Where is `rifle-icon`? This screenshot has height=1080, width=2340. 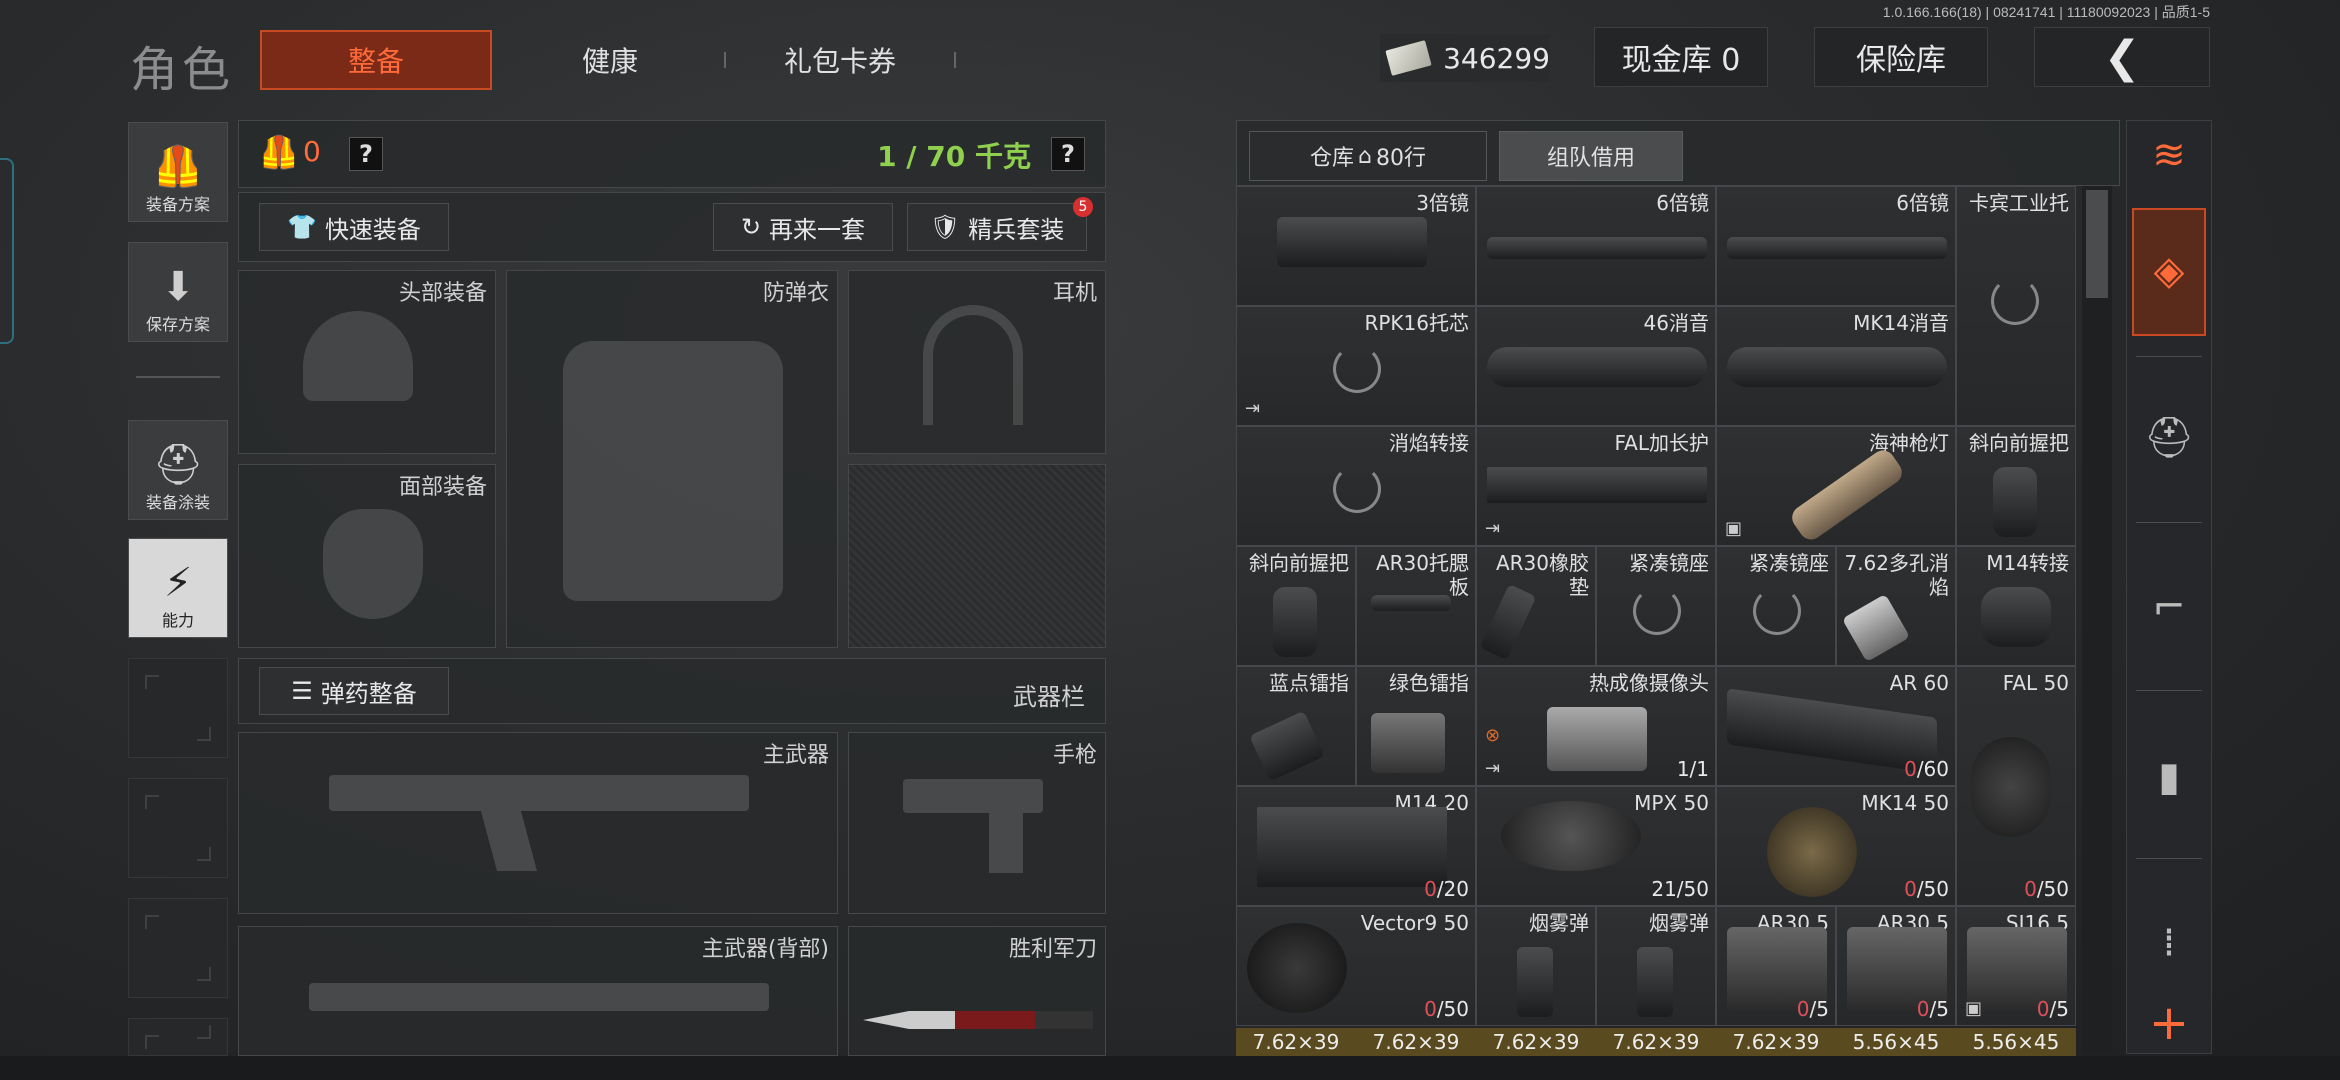 rifle-icon is located at coordinates (539, 793).